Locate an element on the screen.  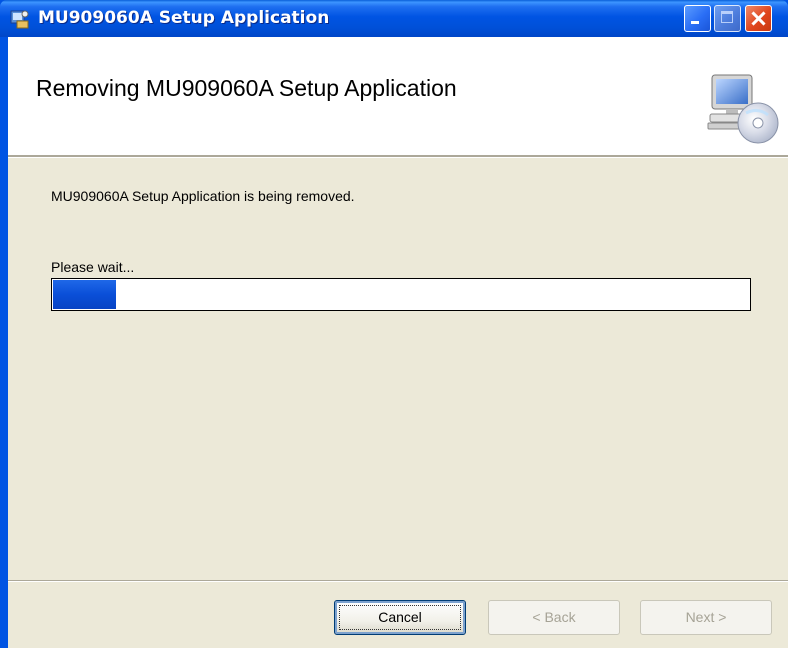
computer-cd-icon is located at coordinates (743, 109).